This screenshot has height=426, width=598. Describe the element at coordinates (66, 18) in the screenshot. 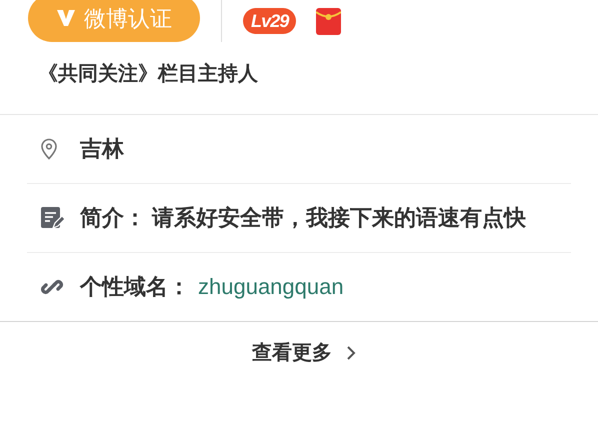

I see `v-mark-icon` at that location.